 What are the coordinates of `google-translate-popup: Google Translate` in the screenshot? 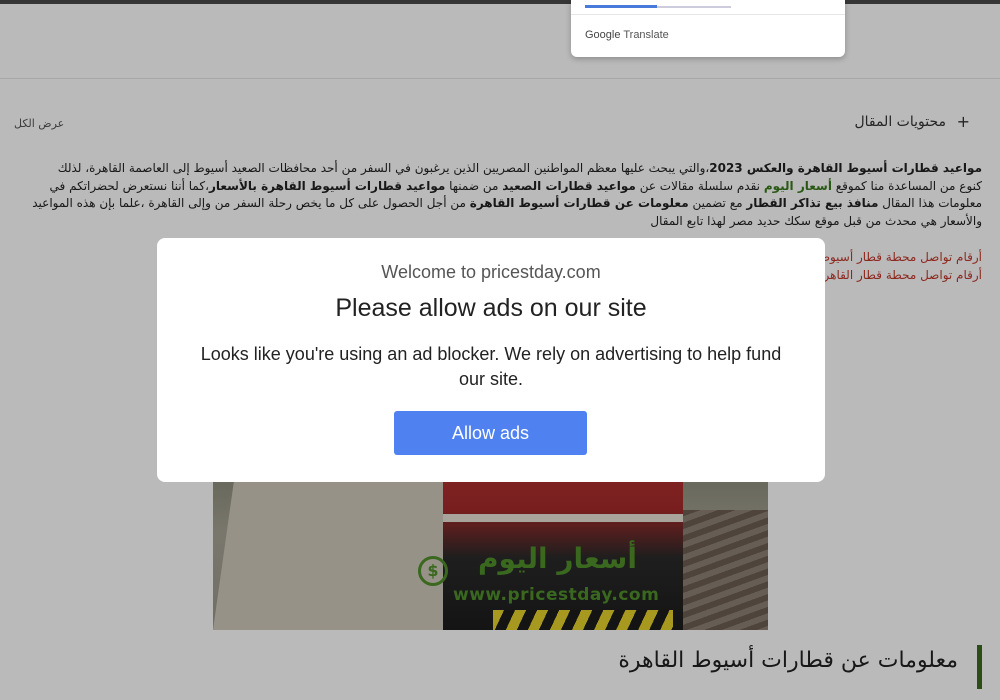 It's located at (708, 28).